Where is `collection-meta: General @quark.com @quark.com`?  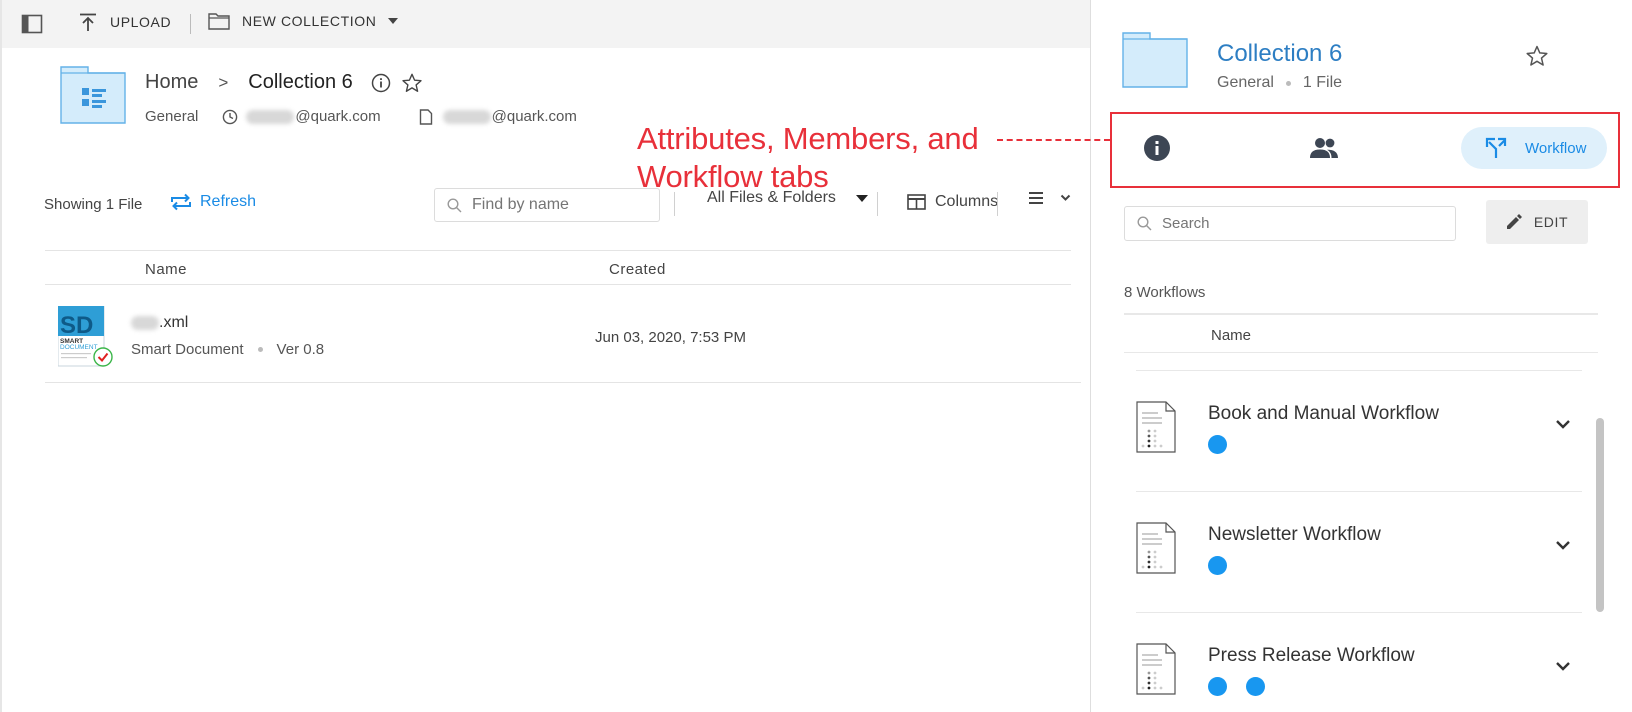 collection-meta: General @quark.com @quark.com is located at coordinates (361, 116).